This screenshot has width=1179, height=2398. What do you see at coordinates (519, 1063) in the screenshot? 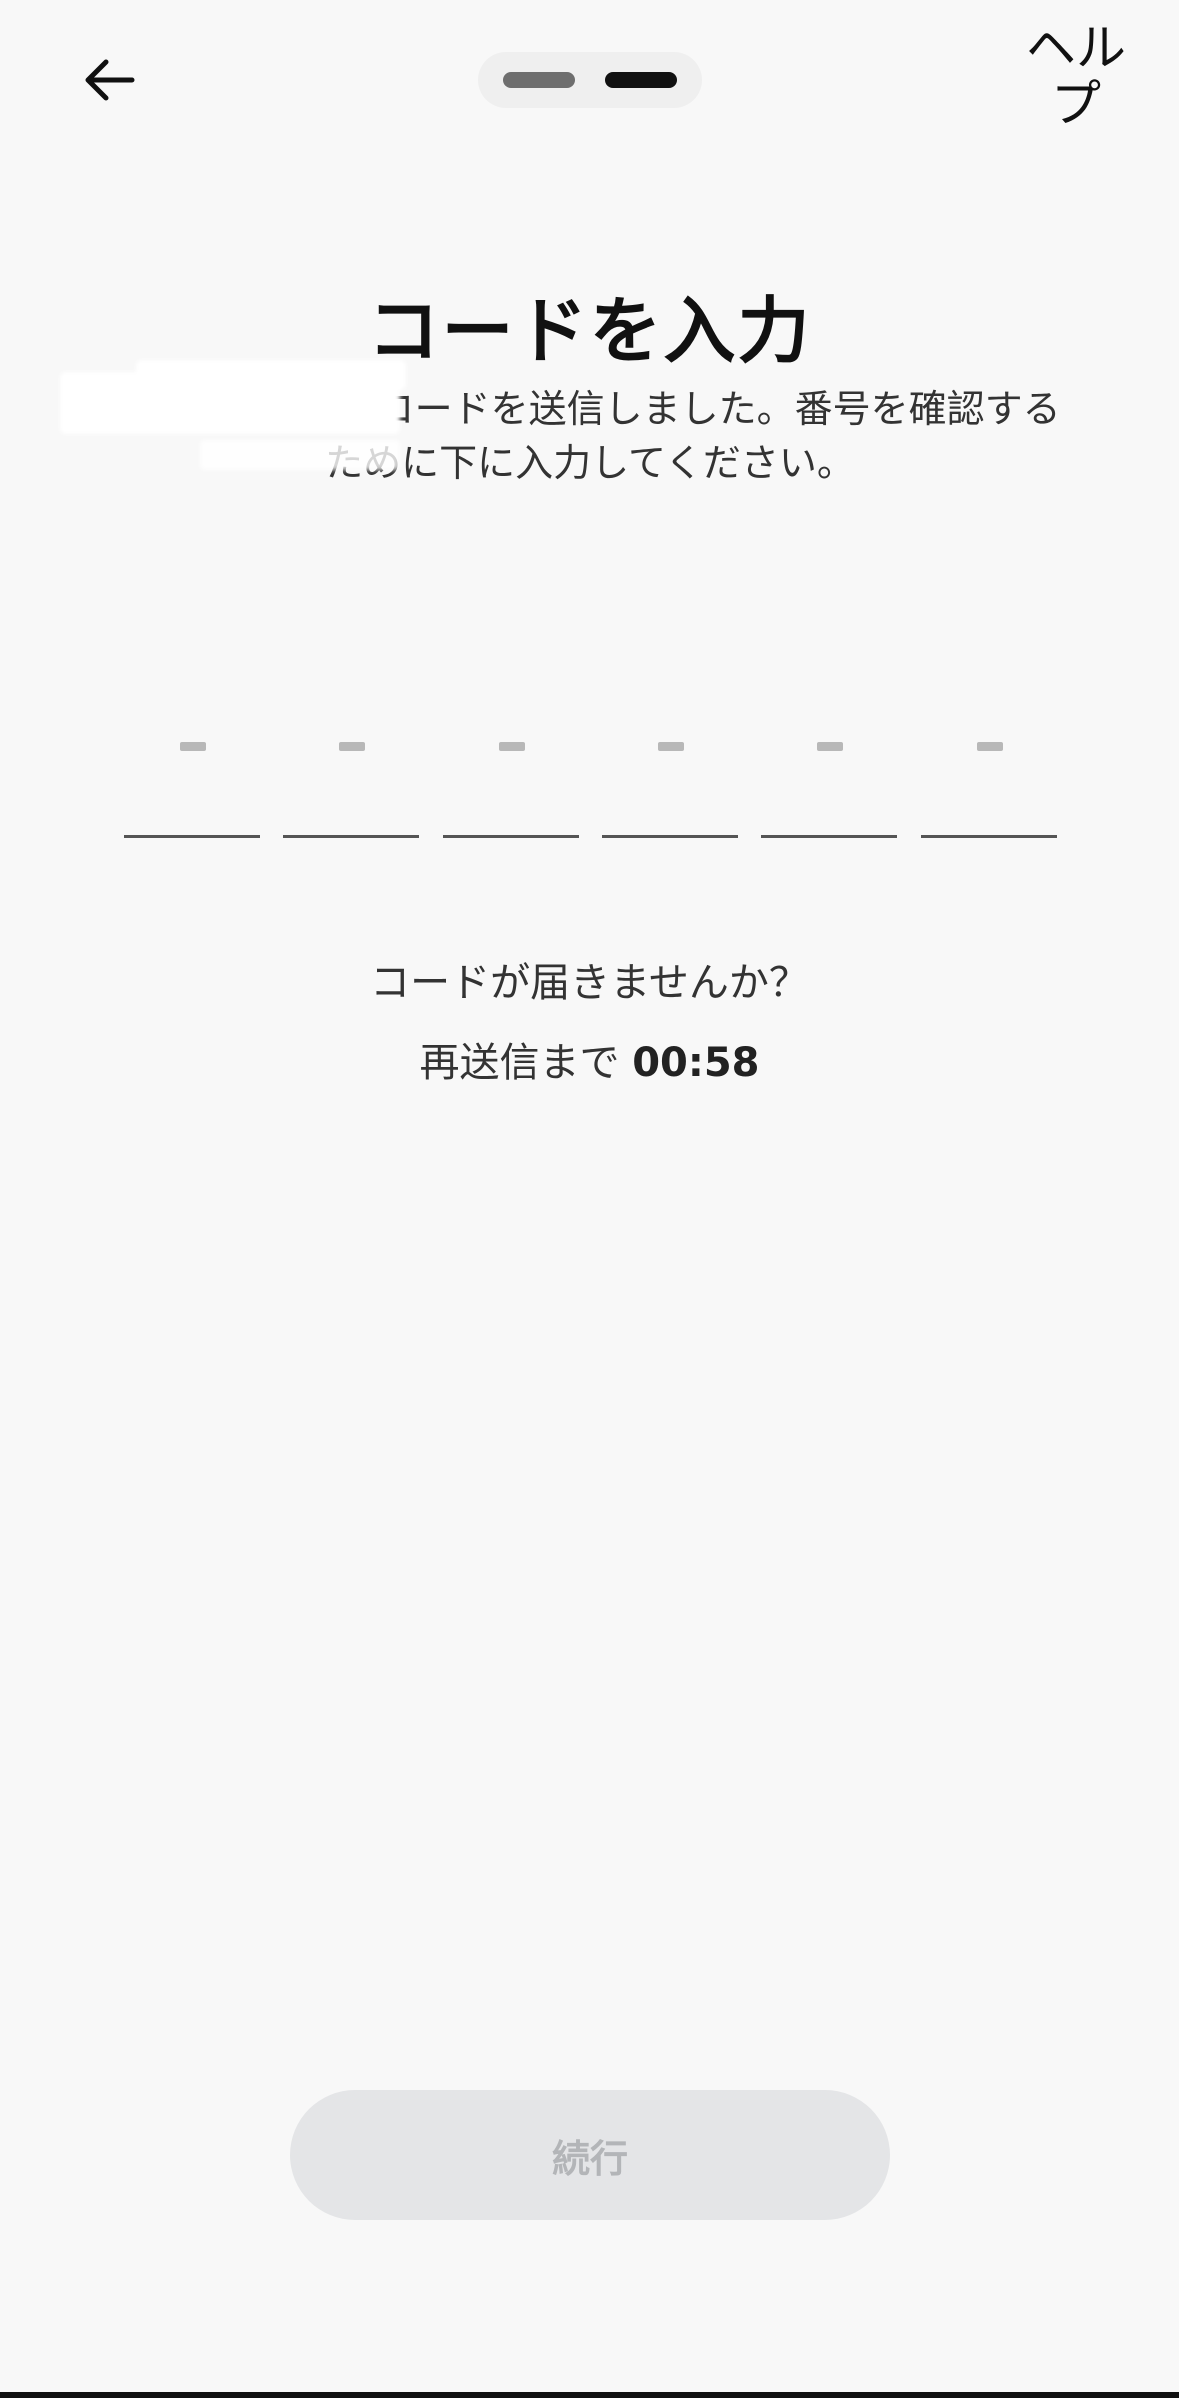
I see `resend-label: 再送信まで` at bounding box center [519, 1063].